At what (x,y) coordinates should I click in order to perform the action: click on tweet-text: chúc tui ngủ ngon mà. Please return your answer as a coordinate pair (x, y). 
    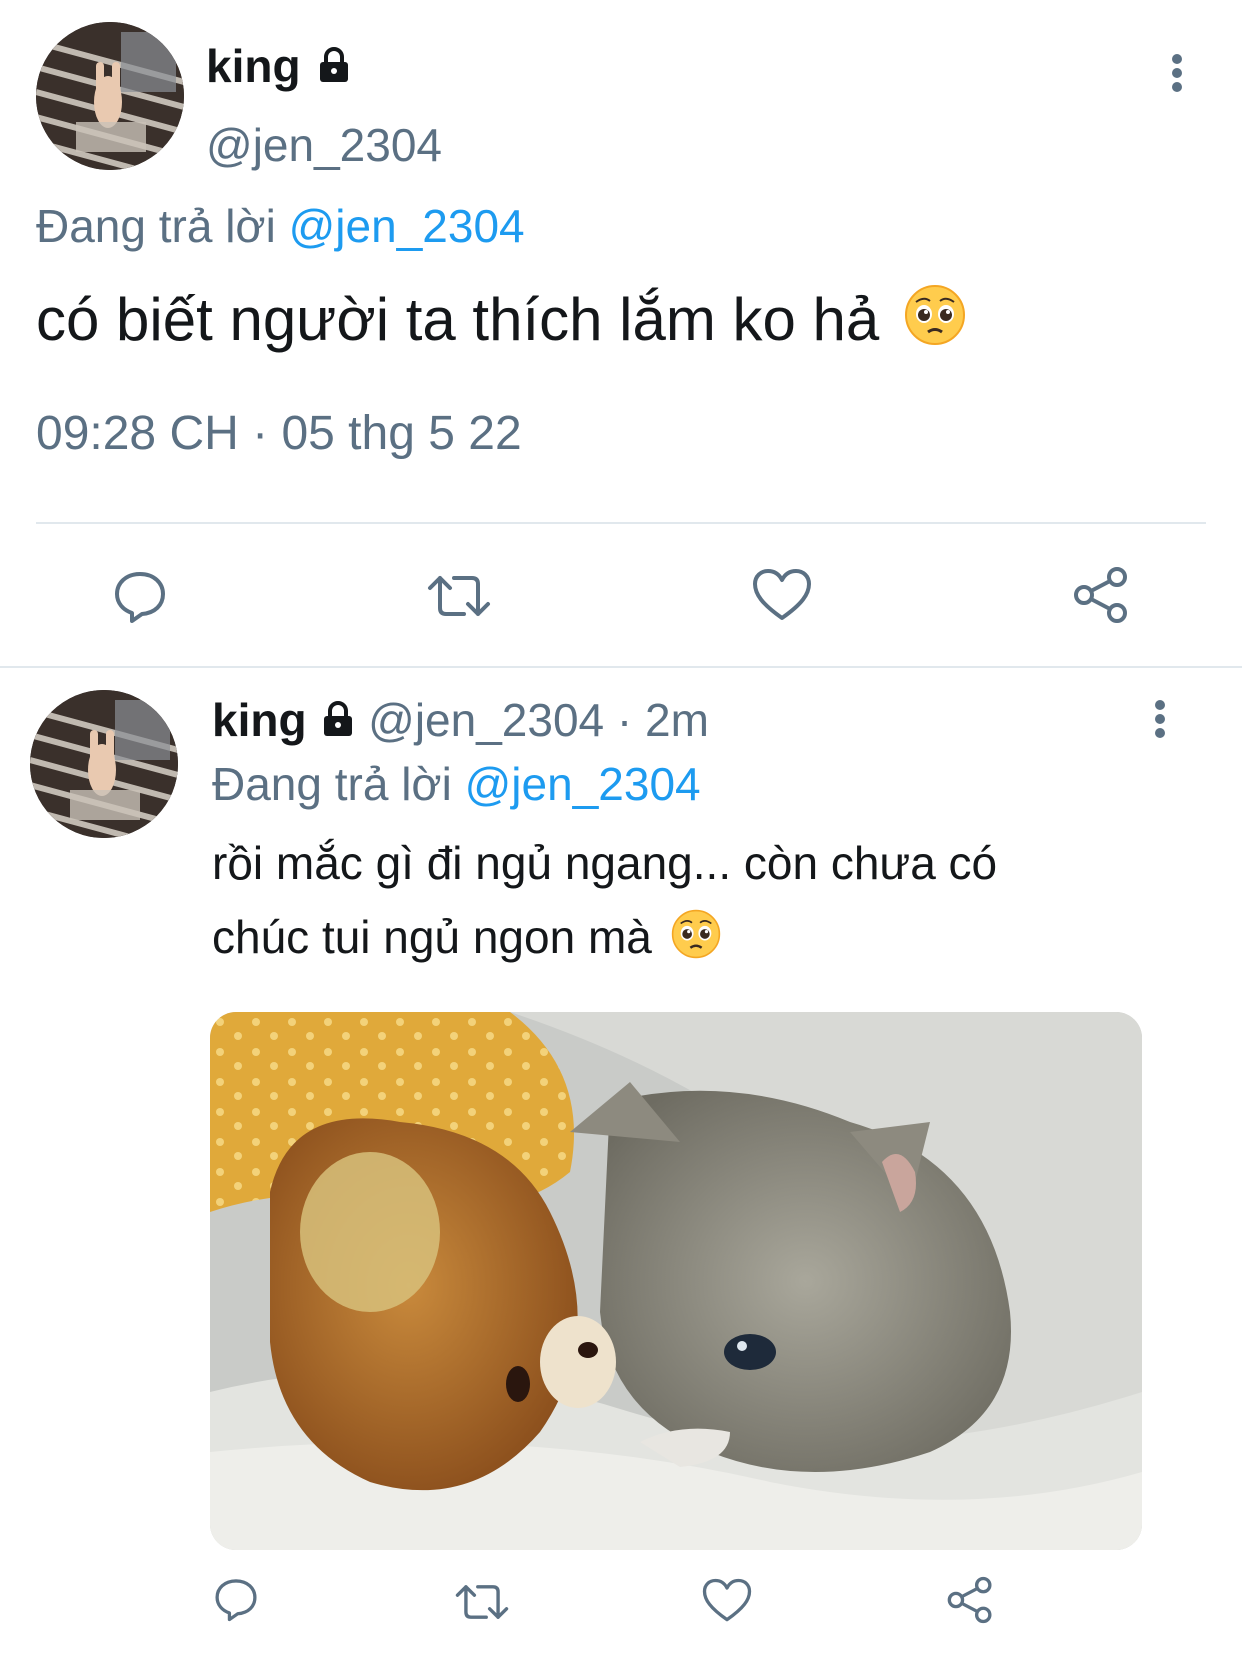
    Looking at the image, I should click on (466, 940).